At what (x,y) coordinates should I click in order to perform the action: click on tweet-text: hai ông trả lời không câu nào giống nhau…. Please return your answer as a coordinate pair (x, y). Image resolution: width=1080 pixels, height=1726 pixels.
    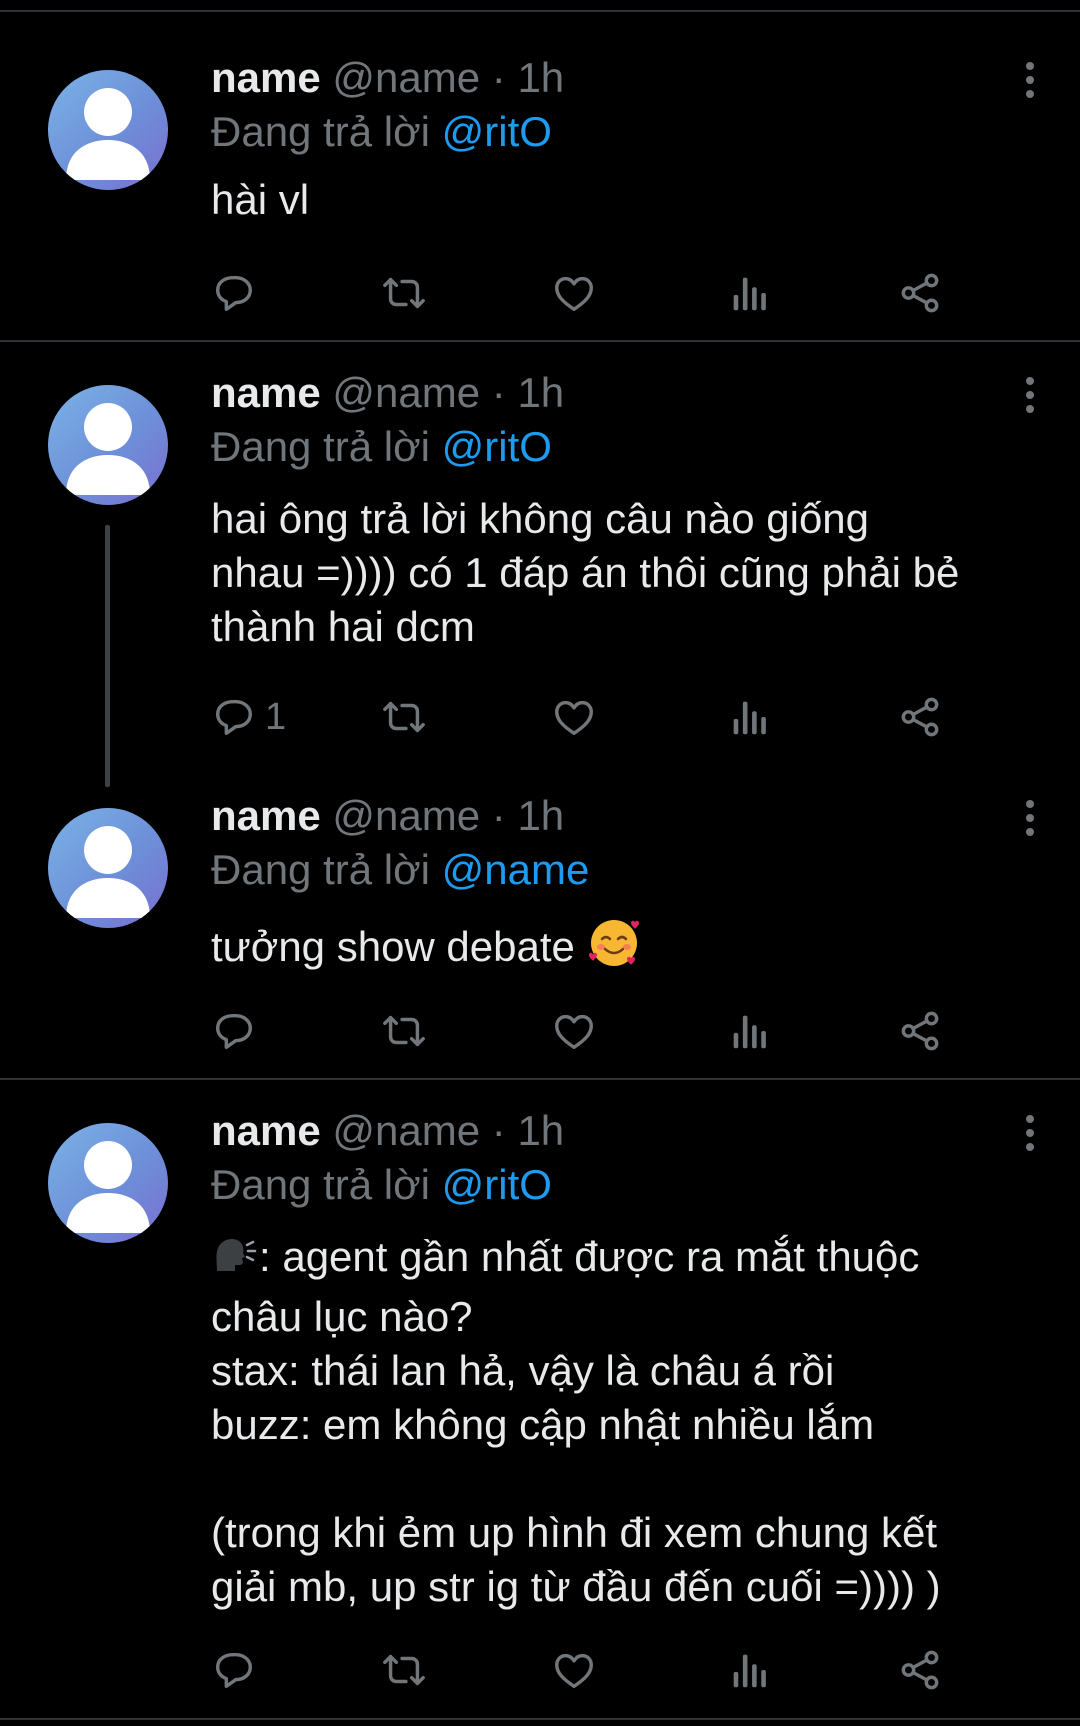
    Looking at the image, I should click on (585, 572).